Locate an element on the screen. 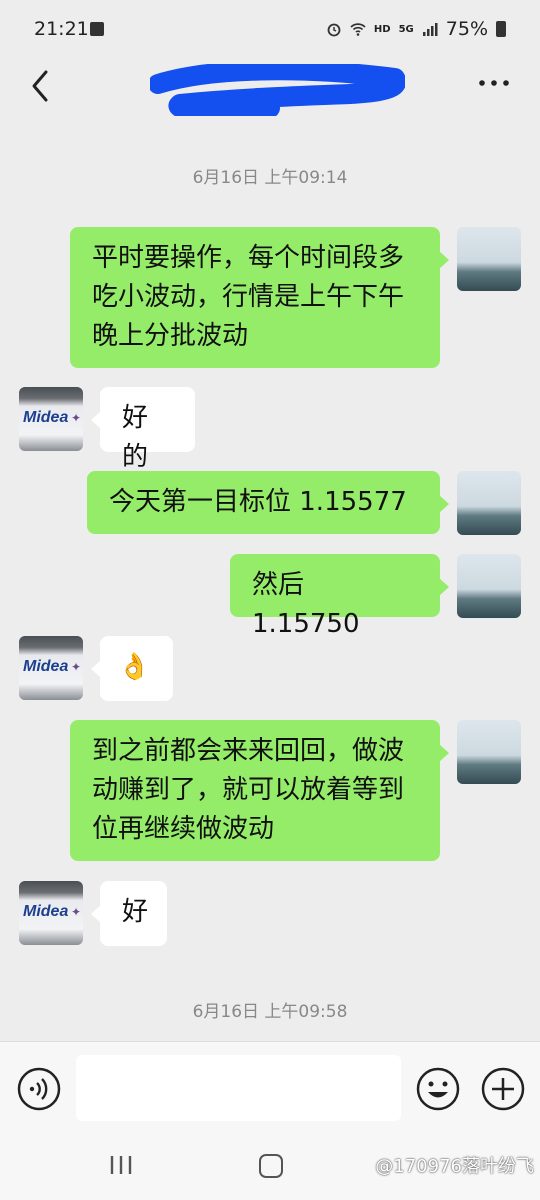  watermark: @170976落叶纷飞 is located at coordinates (454, 1166).